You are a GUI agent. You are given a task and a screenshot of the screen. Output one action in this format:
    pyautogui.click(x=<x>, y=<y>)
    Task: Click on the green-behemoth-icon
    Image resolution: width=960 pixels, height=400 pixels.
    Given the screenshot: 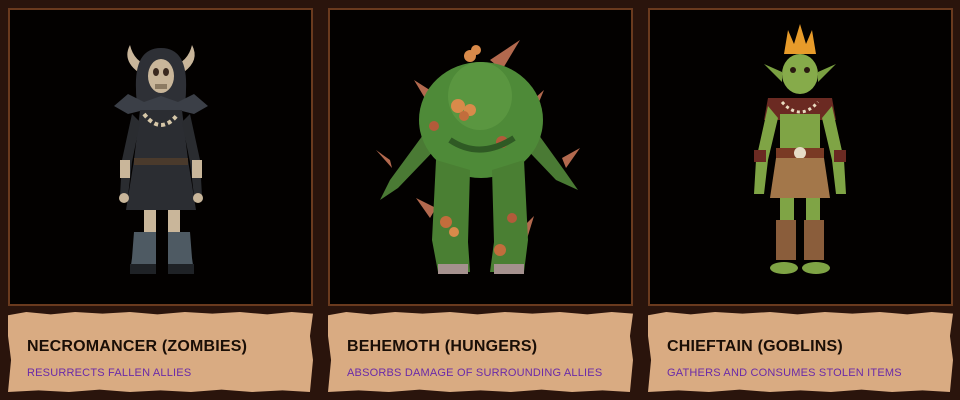 What is the action you would take?
    pyautogui.click(x=478, y=157)
    